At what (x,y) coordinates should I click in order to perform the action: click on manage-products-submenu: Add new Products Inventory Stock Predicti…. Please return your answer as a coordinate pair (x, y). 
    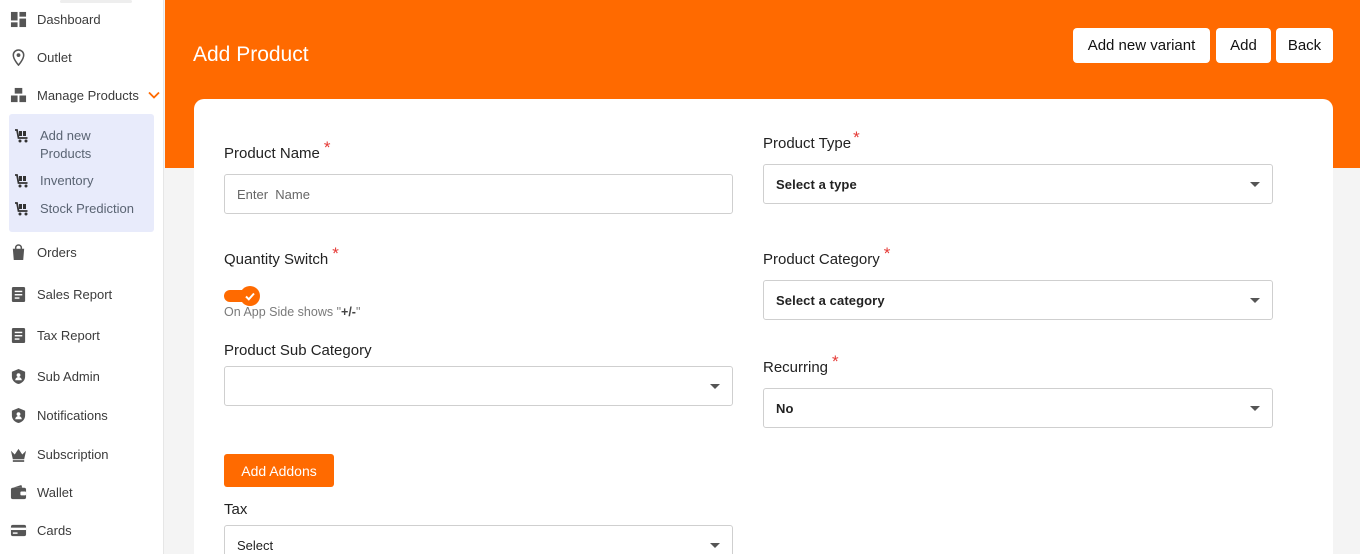
    Looking at the image, I should click on (81, 173).